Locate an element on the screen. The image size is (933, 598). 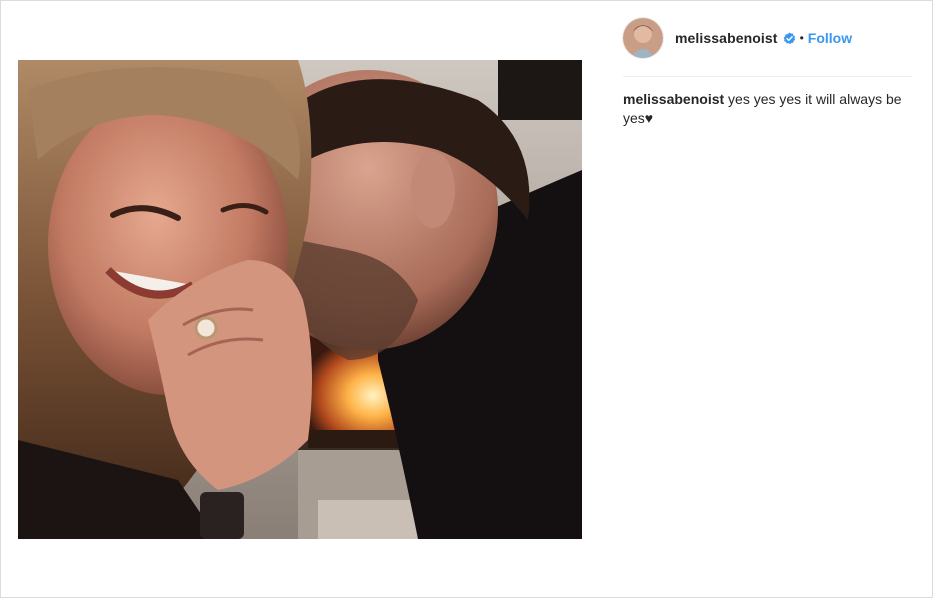
username-link: melissabenoist is located at coordinates (726, 38).